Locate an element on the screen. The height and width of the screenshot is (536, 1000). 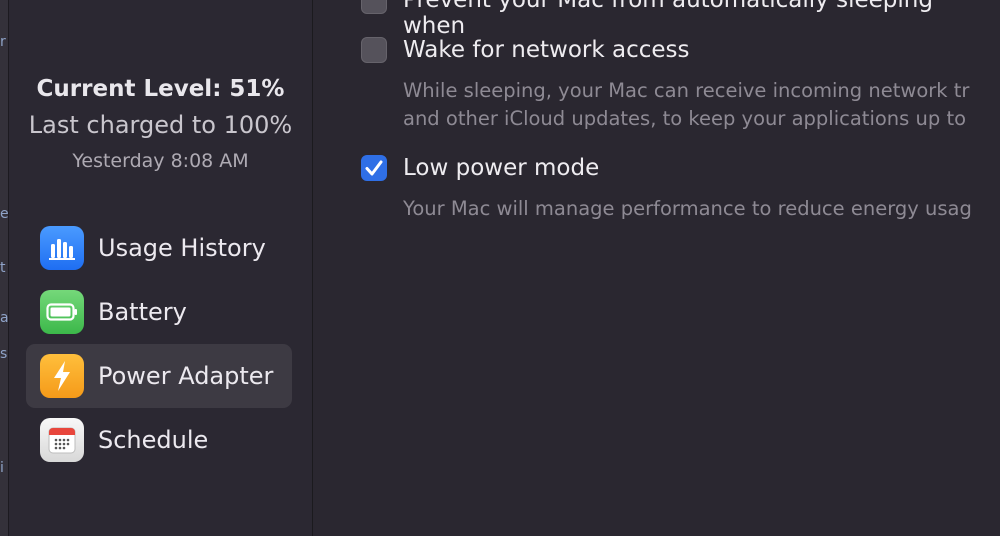
bar-chart-icon is located at coordinates (62, 248).